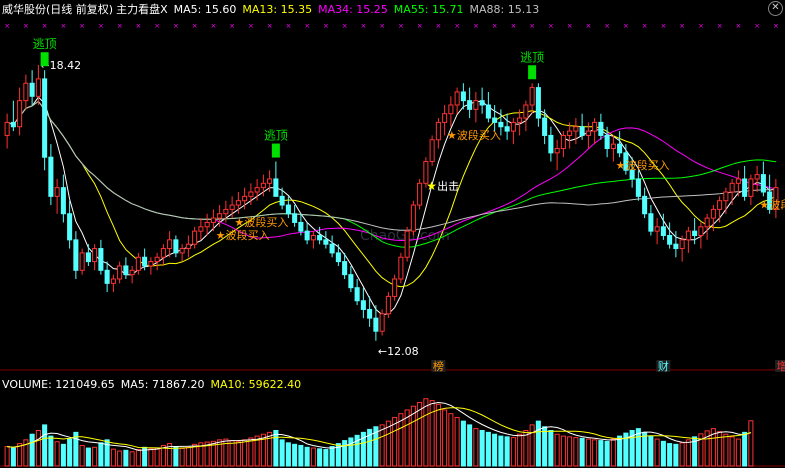 The height and width of the screenshot is (468, 785). Describe the element at coordinates (663, 366) in the screenshot. I see `event-tag: 财` at that location.